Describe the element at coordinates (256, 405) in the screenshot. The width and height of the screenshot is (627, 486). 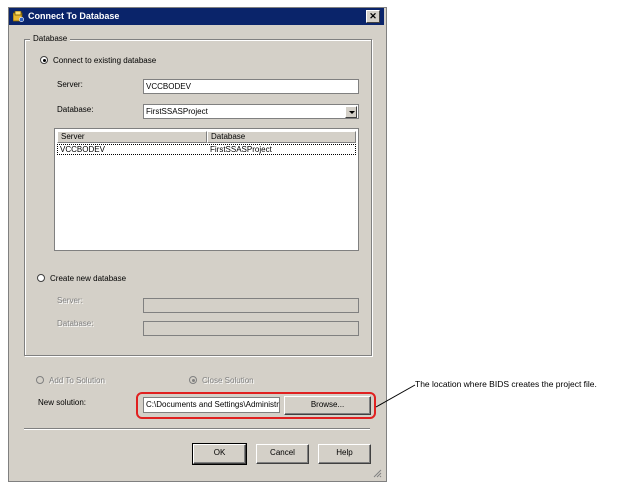
I see `highlight-box` at that location.